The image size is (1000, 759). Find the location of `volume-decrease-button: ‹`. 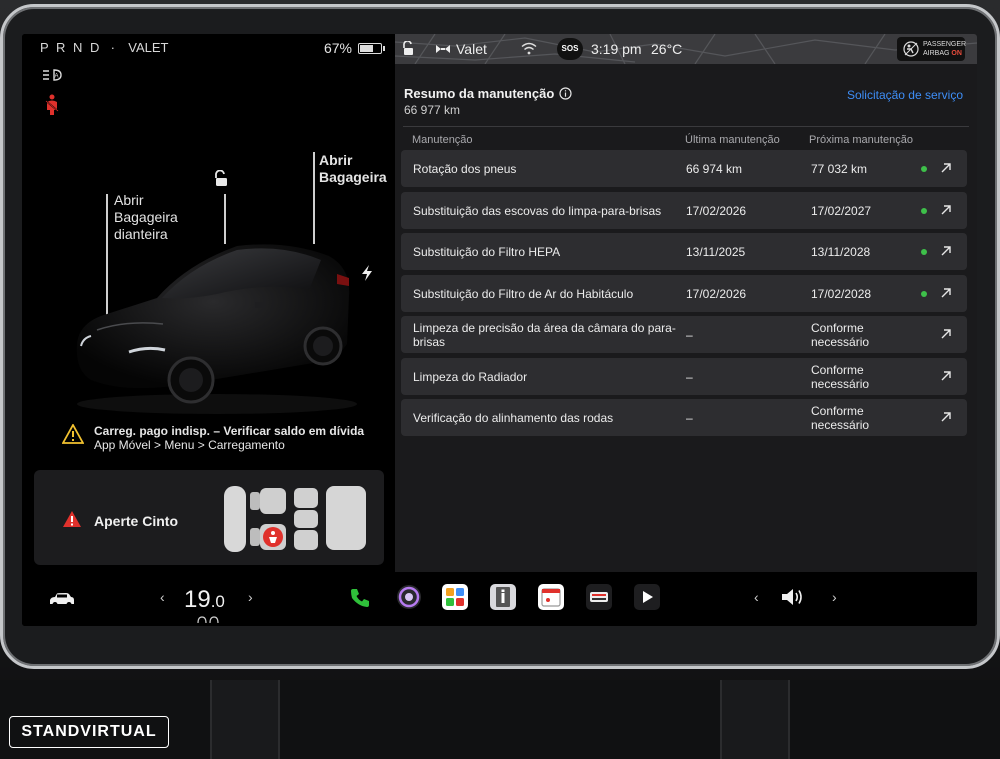

volume-decrease-button: ‹ is located at coordinates (756, 597).